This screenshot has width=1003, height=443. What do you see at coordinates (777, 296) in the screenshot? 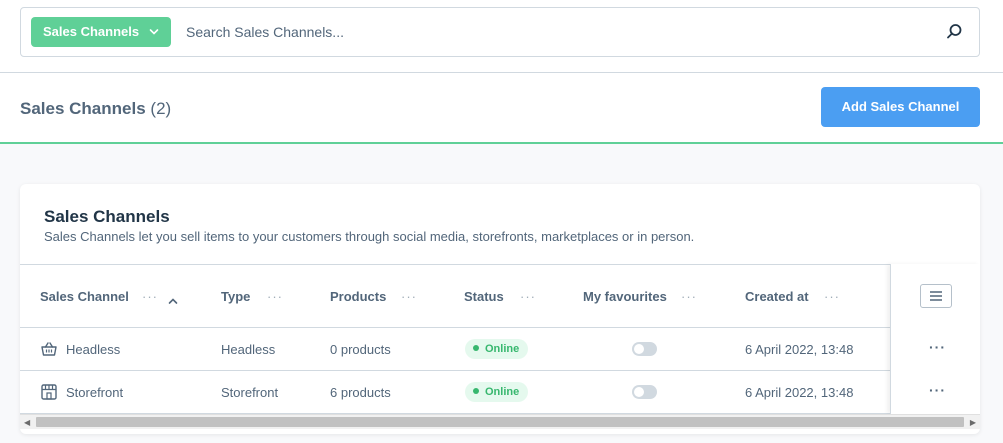
I see `column-header-created-at: Created at` at bounding box center [777, 296].